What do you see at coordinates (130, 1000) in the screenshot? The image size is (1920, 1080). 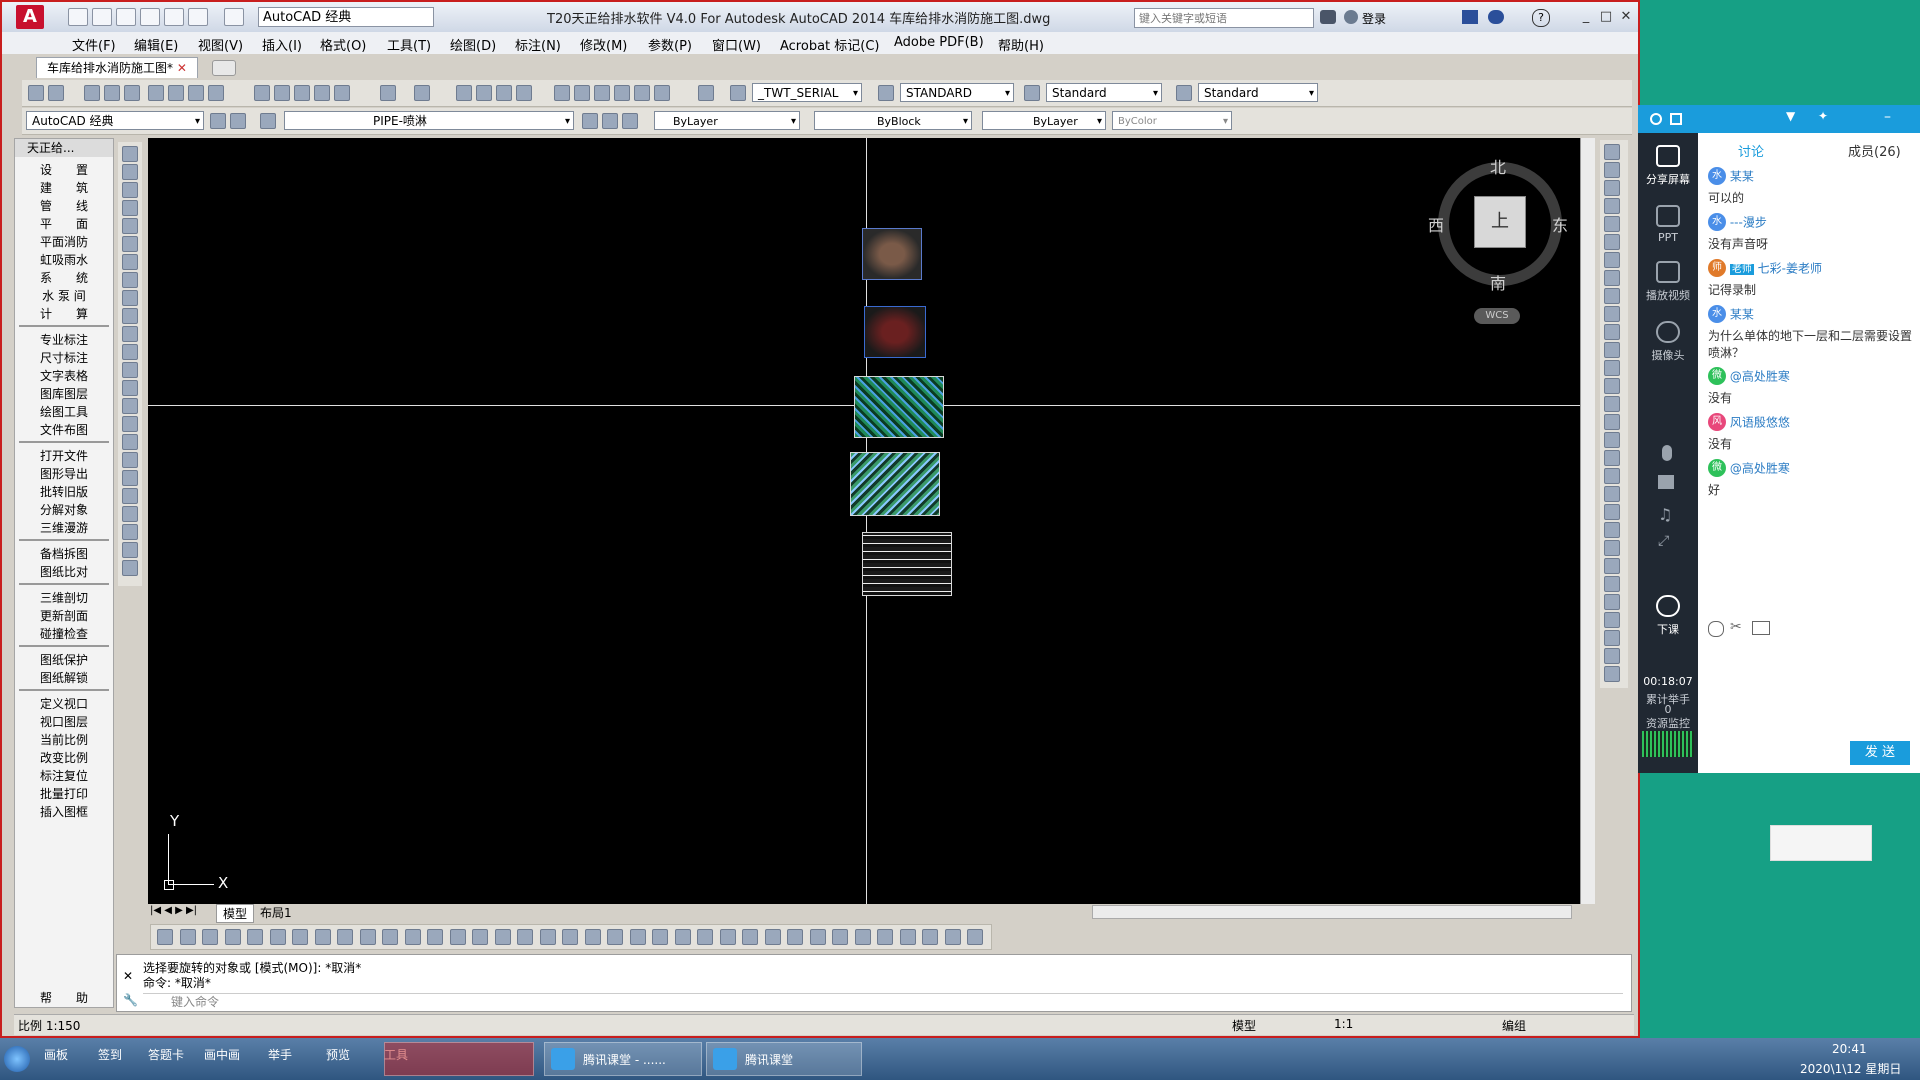 I see `command-settings-icon: 🔧` at bounding box center [130, 1000].